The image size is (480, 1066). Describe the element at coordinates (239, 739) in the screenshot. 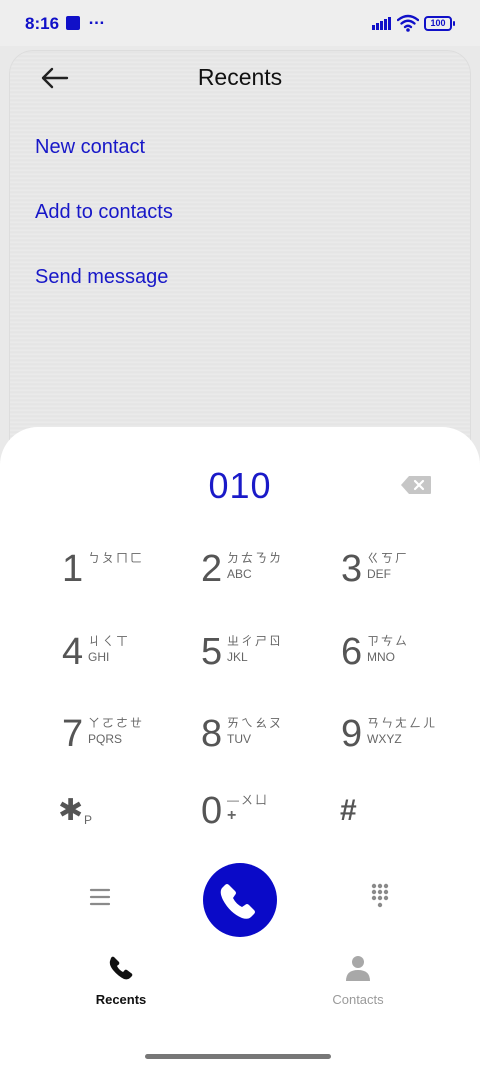

I see `key-letters: TUV` at that location.